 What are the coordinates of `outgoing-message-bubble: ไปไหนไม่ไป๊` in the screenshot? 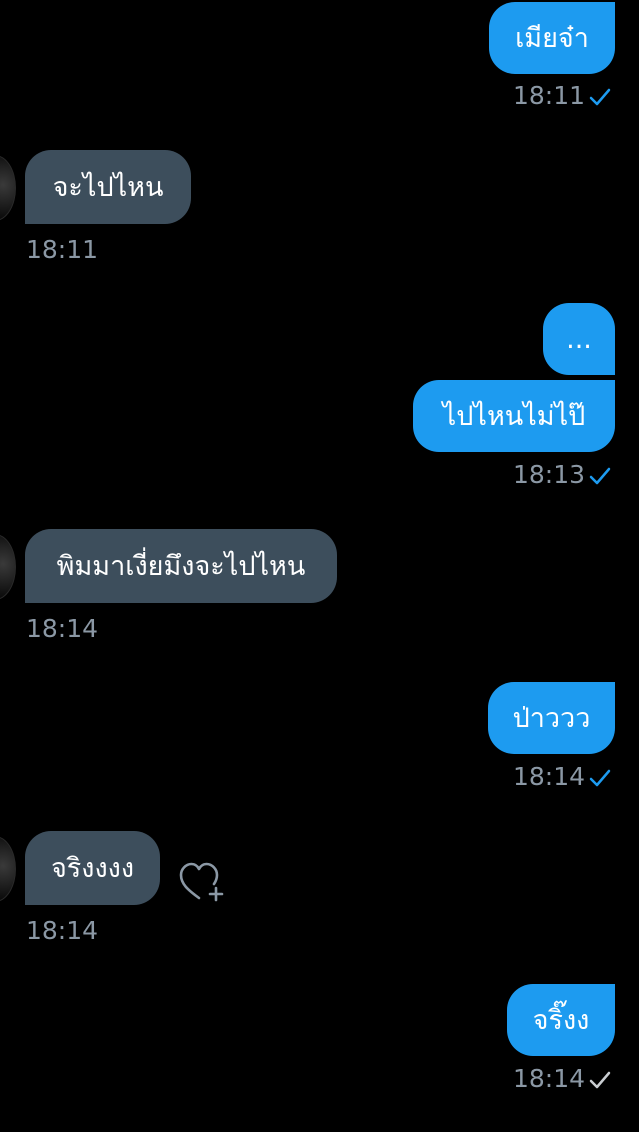 It's located at (514, 416).